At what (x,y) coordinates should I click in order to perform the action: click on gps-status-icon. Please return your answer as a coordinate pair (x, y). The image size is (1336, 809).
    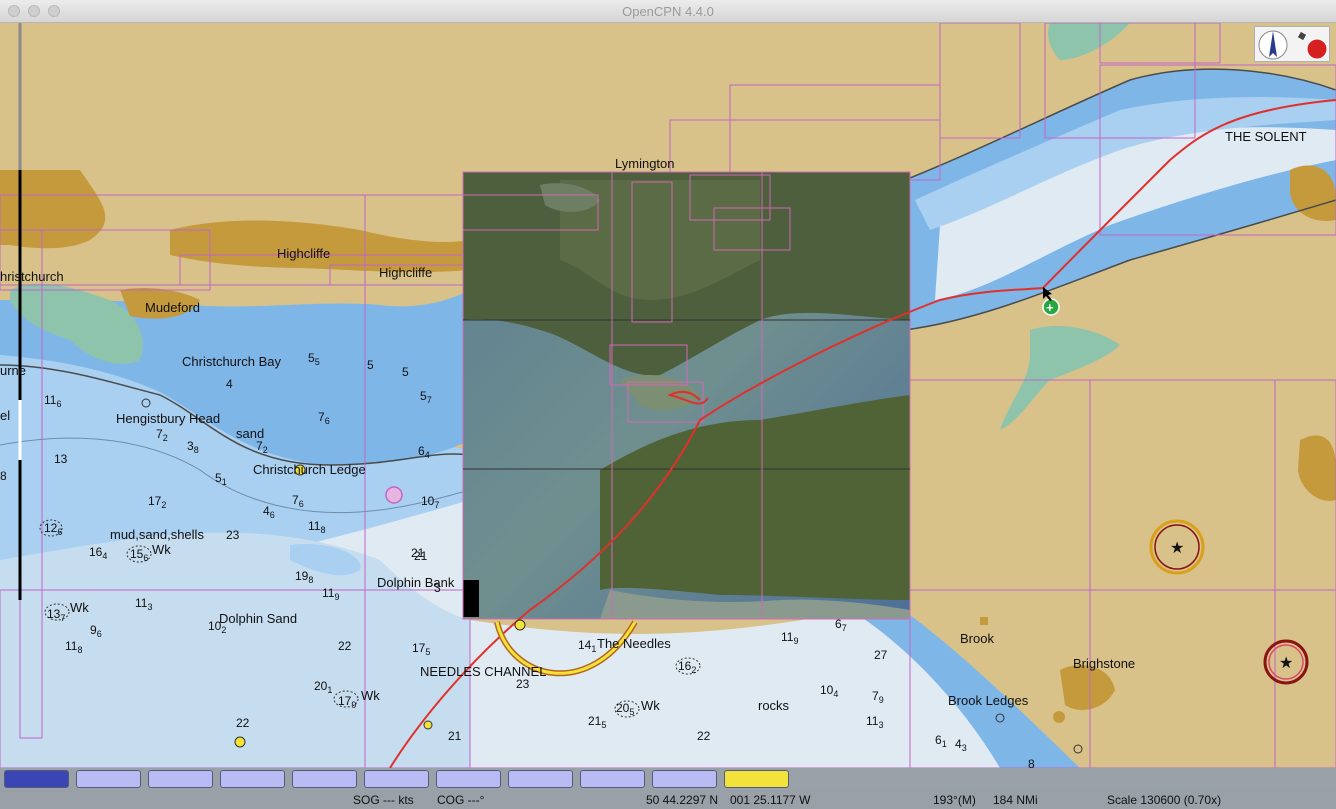
    Looking at the image, I should click on (1312, 45).